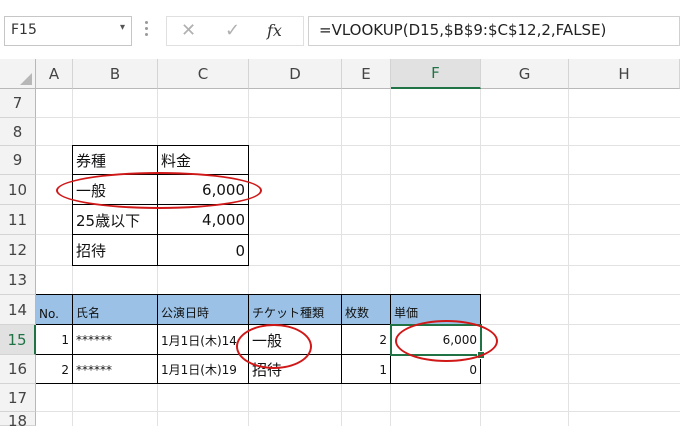 The width and height of the screenshot is (680, 430). What do you see at coordinates (115, 220) in the screenshot?
I see `price-type-cell: 25歳以下` at bounding box center [115, 220].